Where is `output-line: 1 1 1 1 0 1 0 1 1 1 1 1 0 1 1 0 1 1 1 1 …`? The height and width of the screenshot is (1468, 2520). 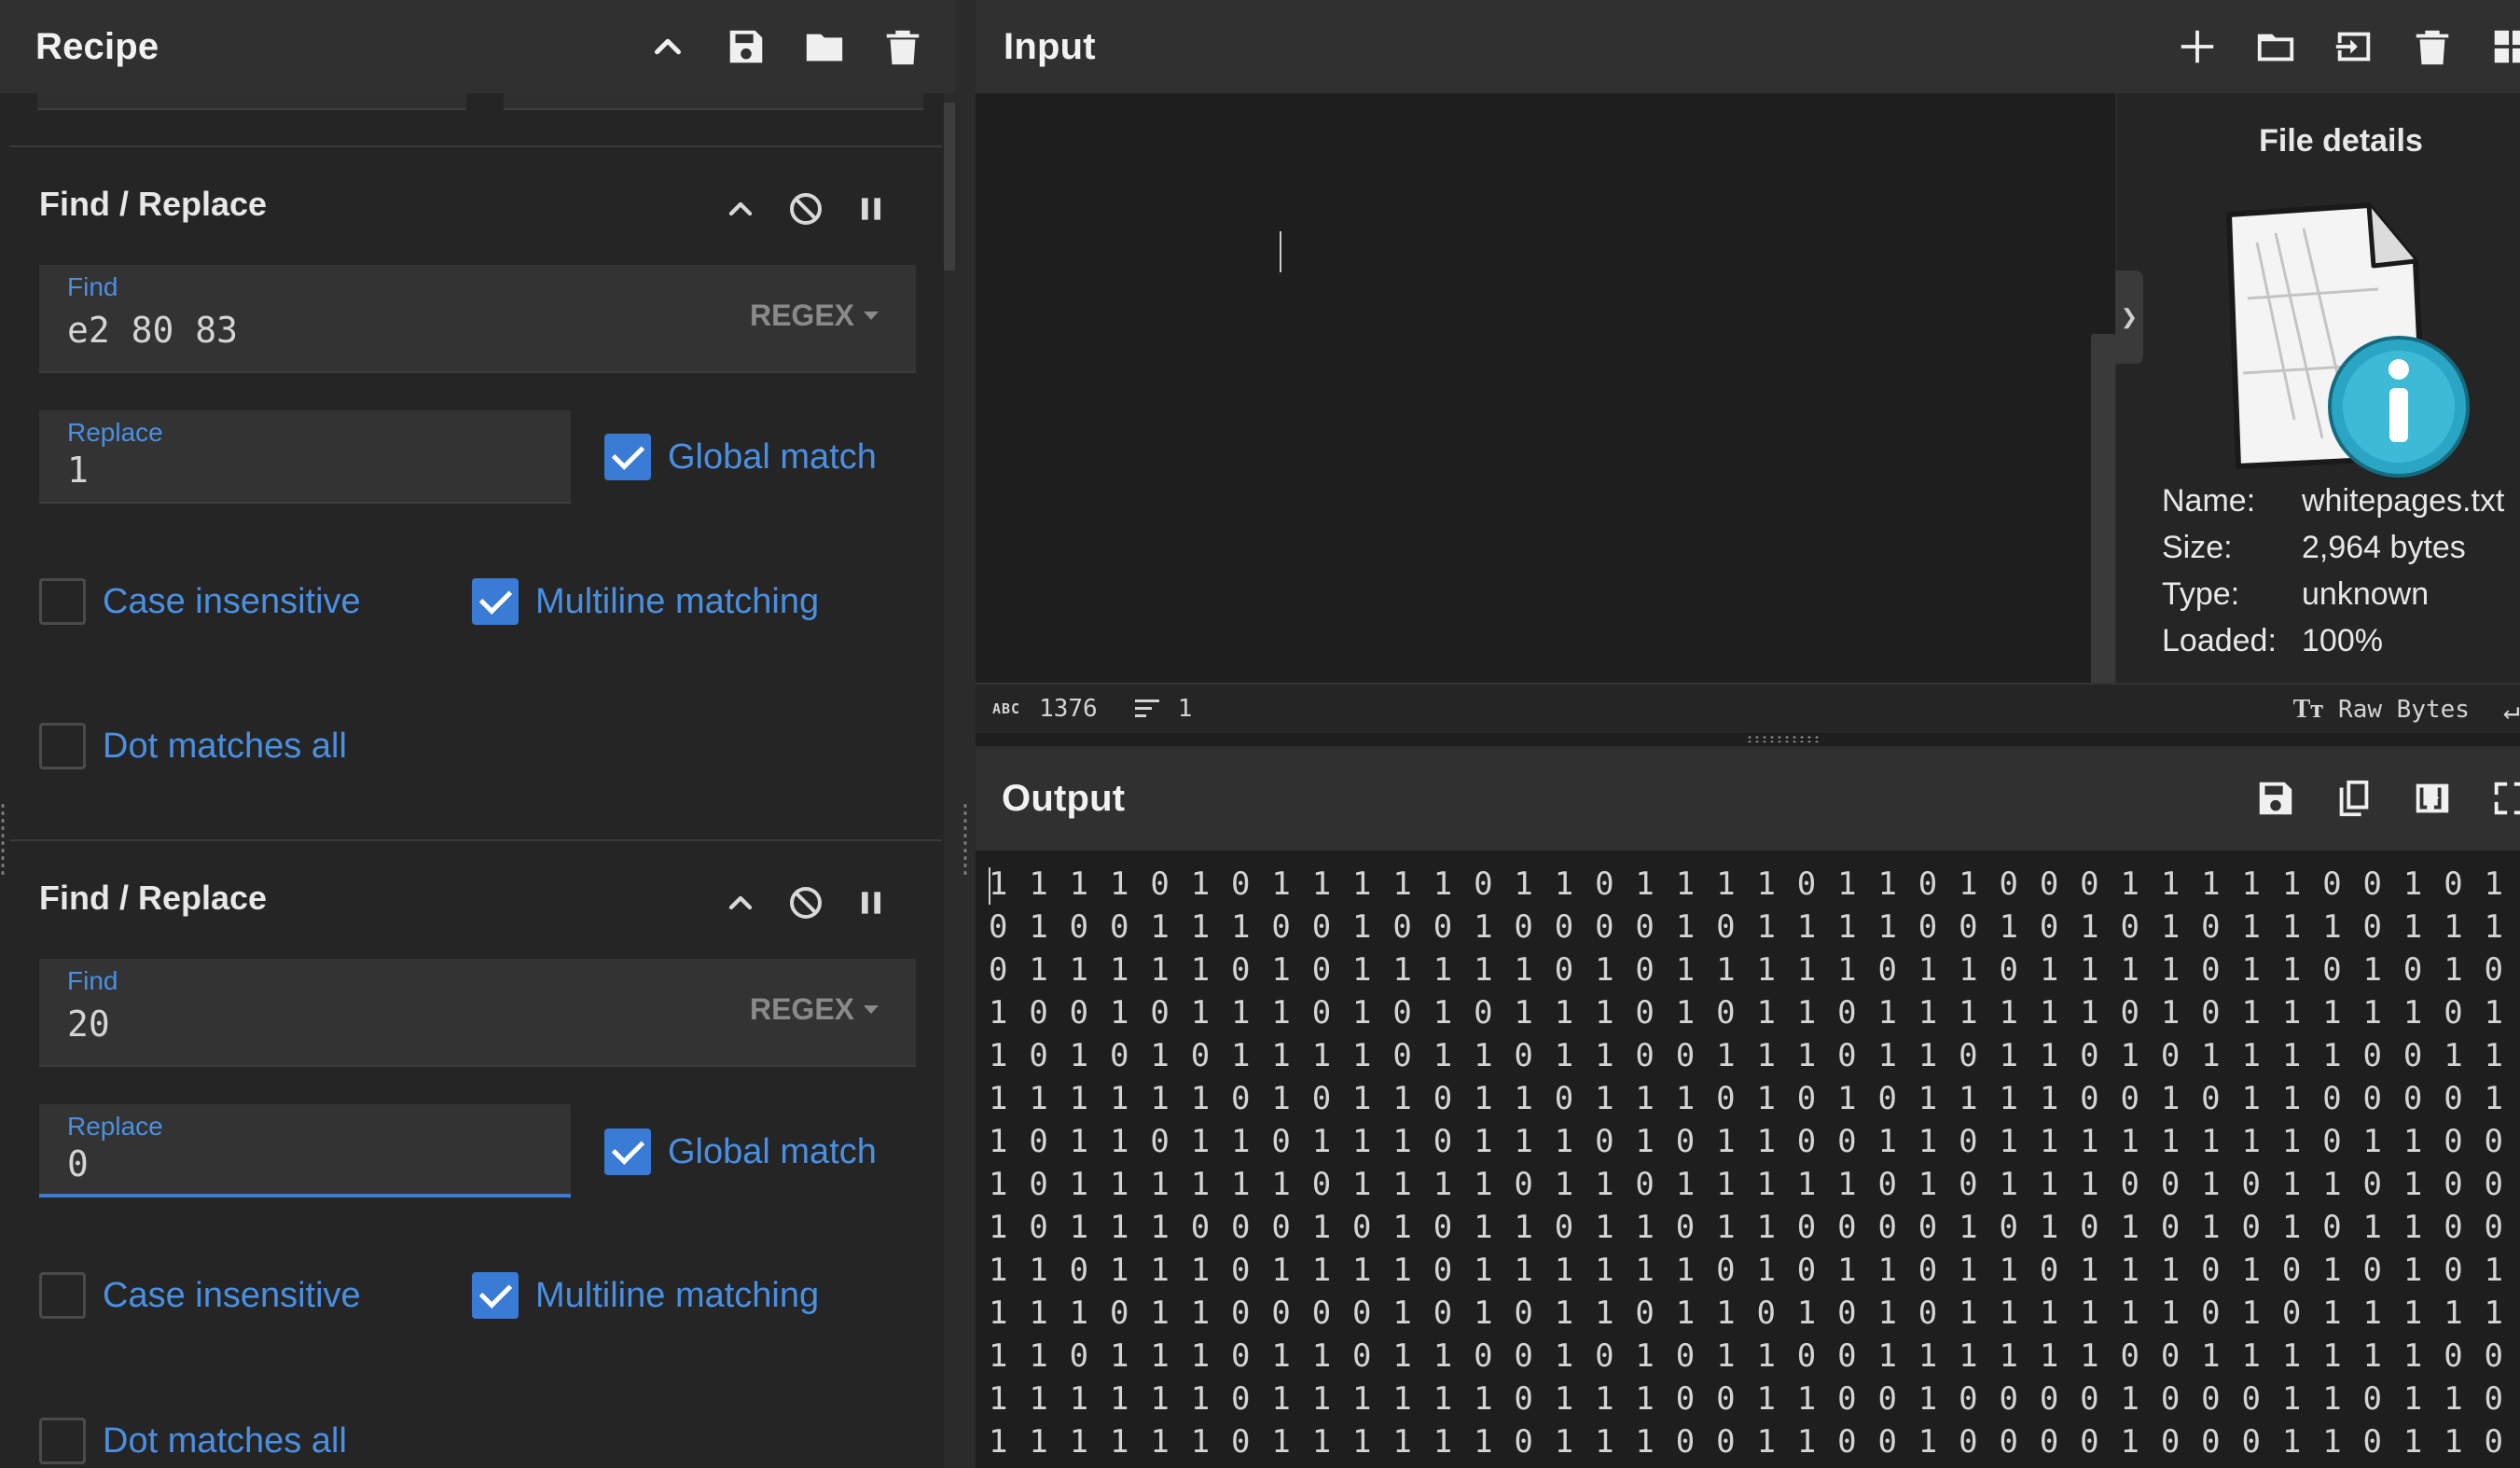 output-line: 1 1 1 1 0 1 0 1 1 1 1 1 0 1 1 0 1 1 1 1 … is located at coordinates (1754, 884).